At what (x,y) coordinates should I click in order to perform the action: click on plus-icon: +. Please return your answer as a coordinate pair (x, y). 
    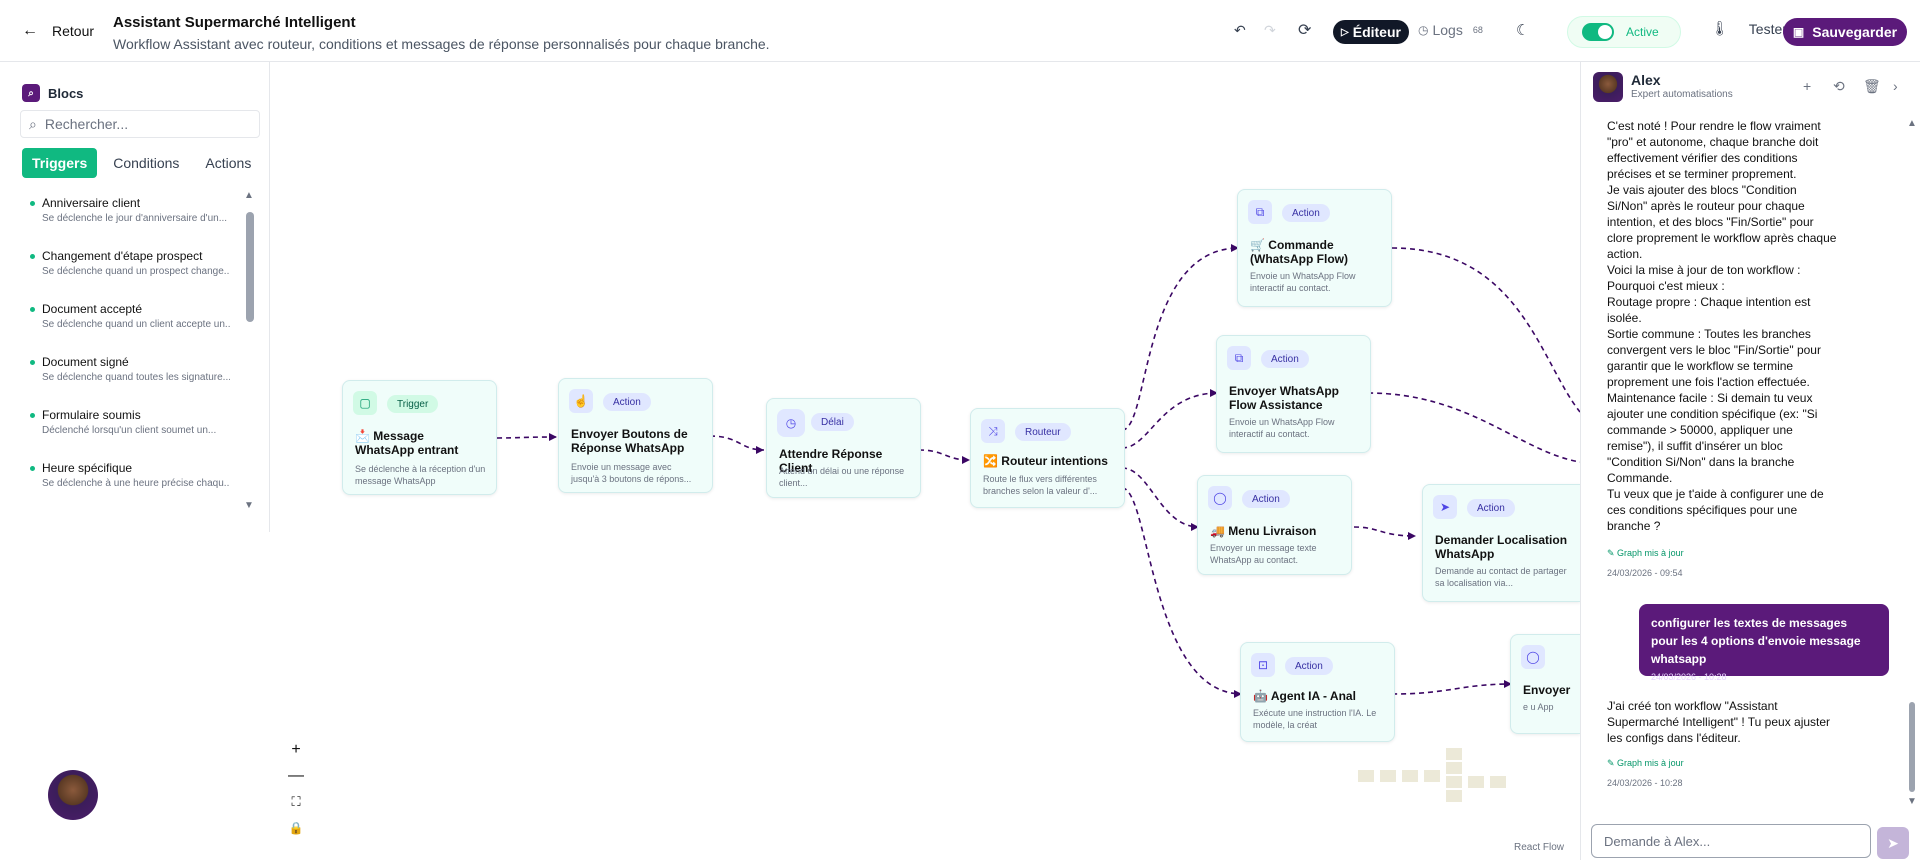
    Looking at the image, I should click on (1807, 86).